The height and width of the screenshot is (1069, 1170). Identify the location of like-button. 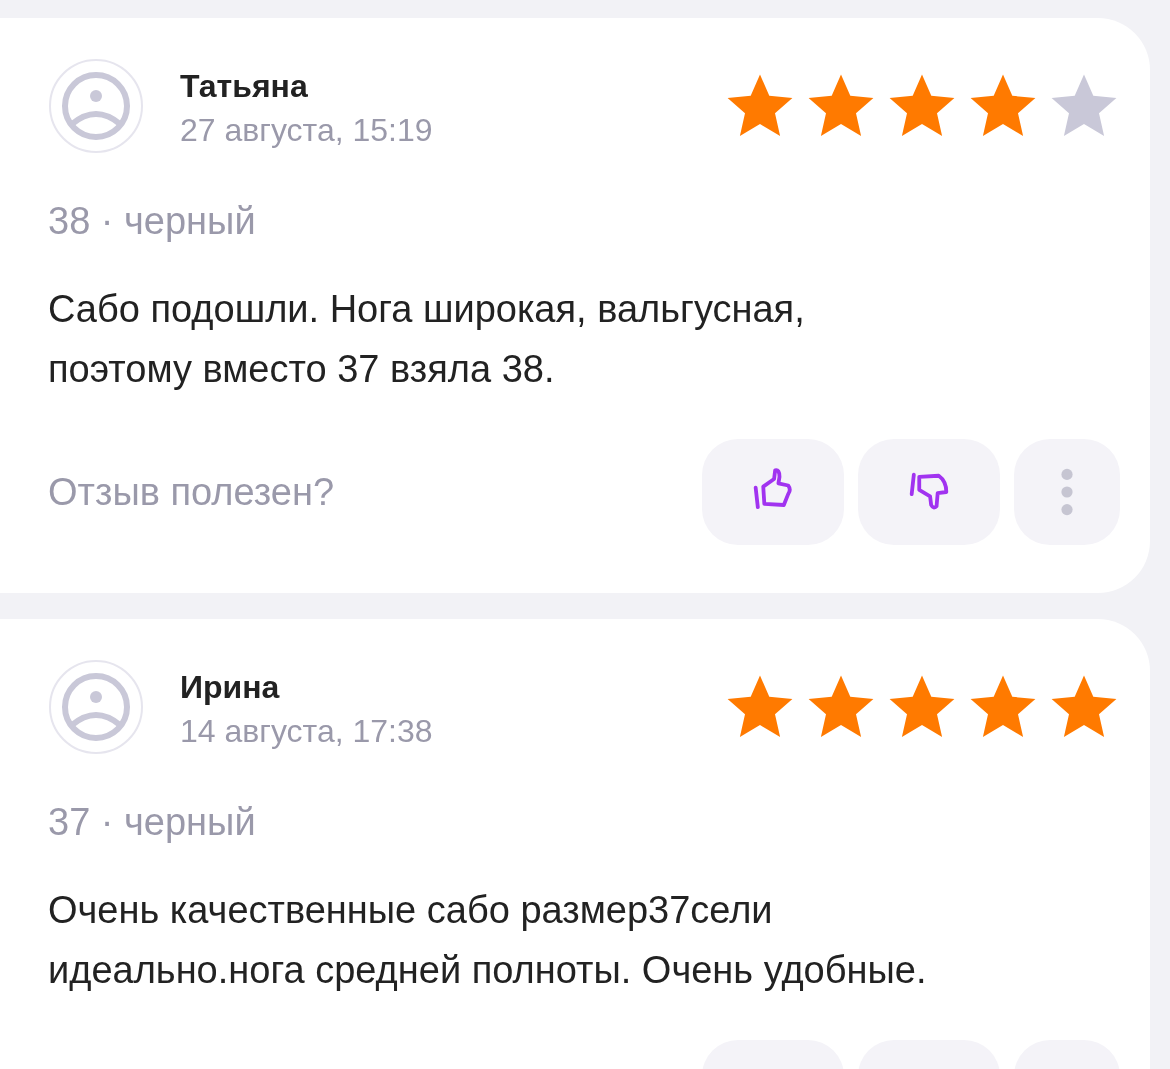
(773, 492).